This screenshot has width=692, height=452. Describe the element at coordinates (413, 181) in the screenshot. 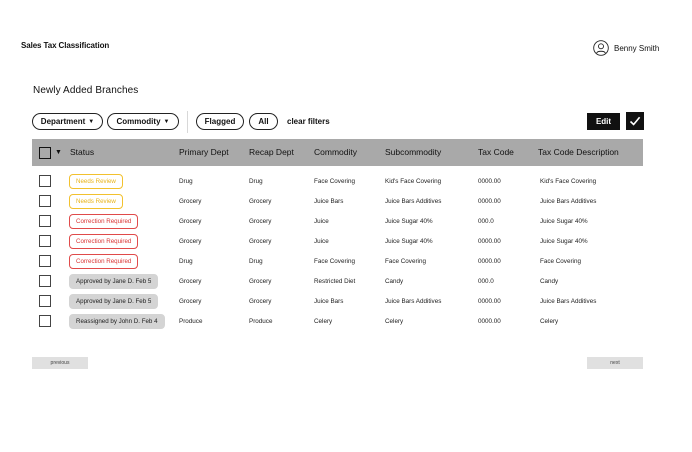

I see `subcommodity-cell: Kid's Face Covering` at that location.